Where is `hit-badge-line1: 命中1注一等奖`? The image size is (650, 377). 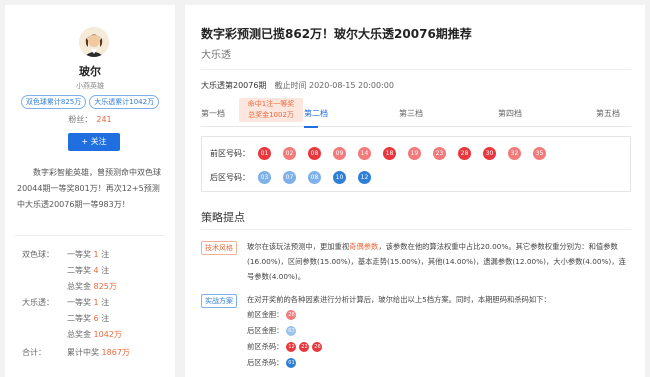 hit-badge-line1: 命中1注一等奖 is located at coordinates (271, 104).